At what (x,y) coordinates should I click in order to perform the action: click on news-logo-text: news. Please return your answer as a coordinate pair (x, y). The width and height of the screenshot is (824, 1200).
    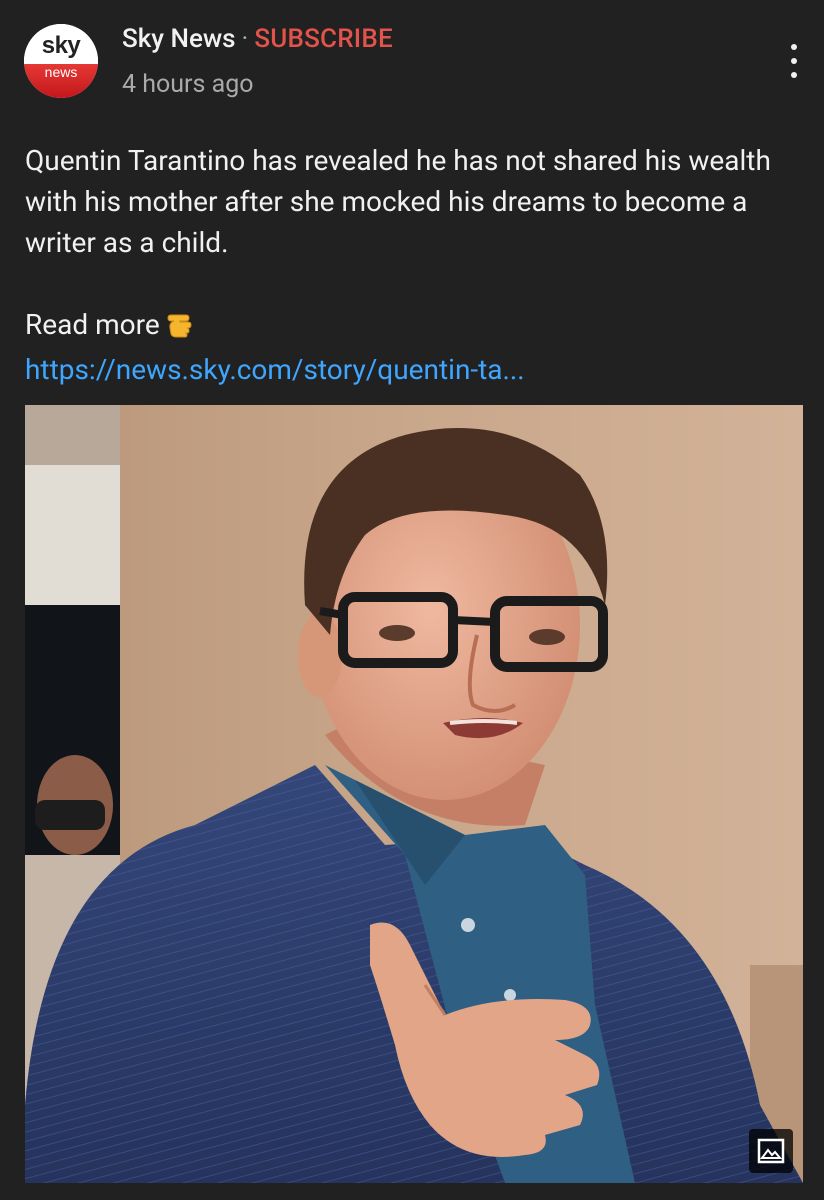
    Looking at the image, I should click on (61, 72).